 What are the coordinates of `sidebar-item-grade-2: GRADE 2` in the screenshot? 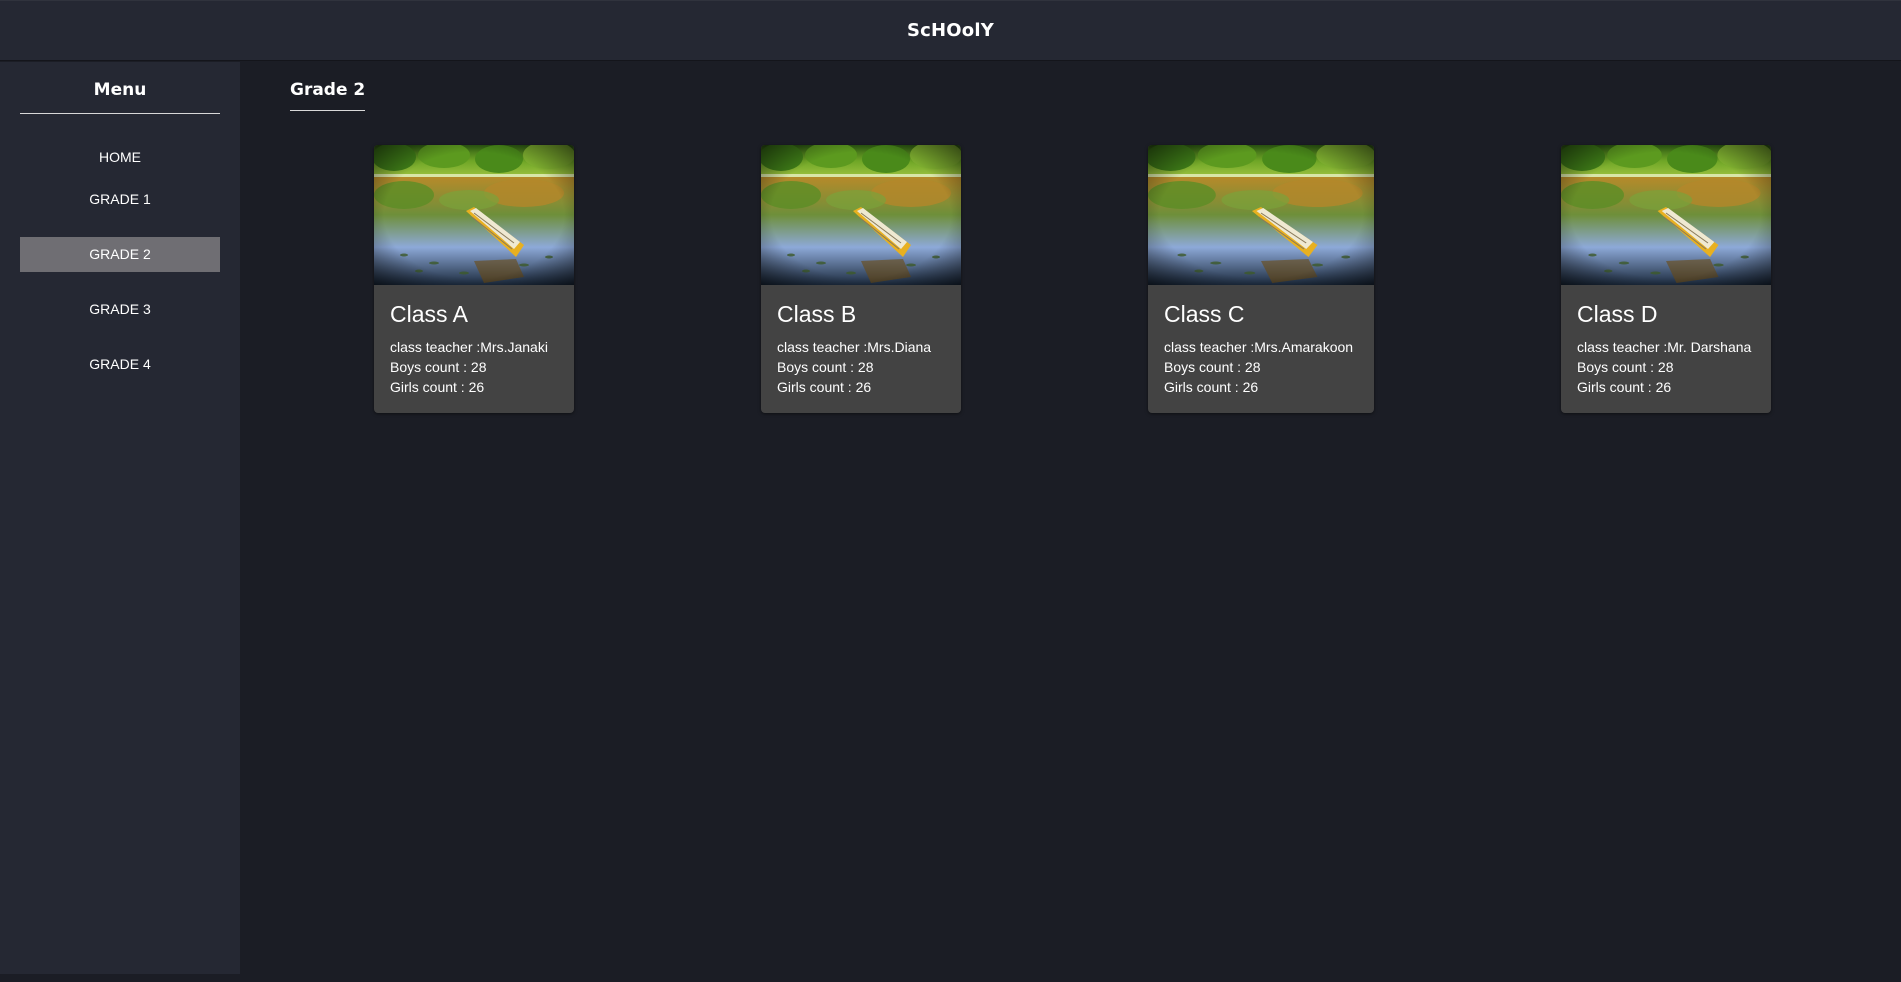 It's located at (120, 254).